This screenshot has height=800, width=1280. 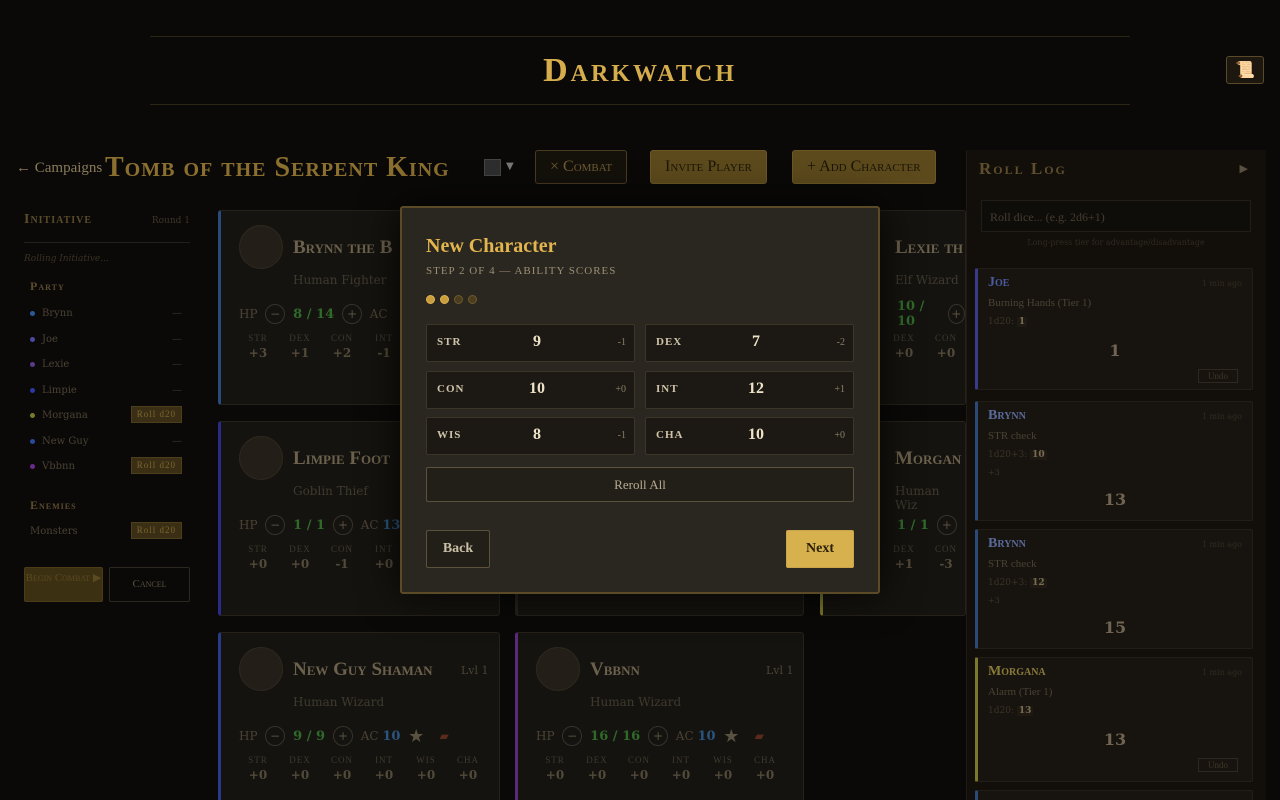 I want to click on ability-value: 7, so click(x=756, y=341).